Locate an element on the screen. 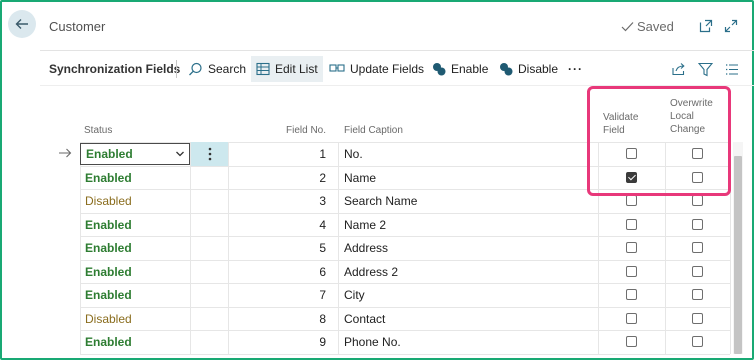 Image resolution: width=754 pixels, height=360 pixels. open-in-new-window-icon is located at coordinates (706, 26).